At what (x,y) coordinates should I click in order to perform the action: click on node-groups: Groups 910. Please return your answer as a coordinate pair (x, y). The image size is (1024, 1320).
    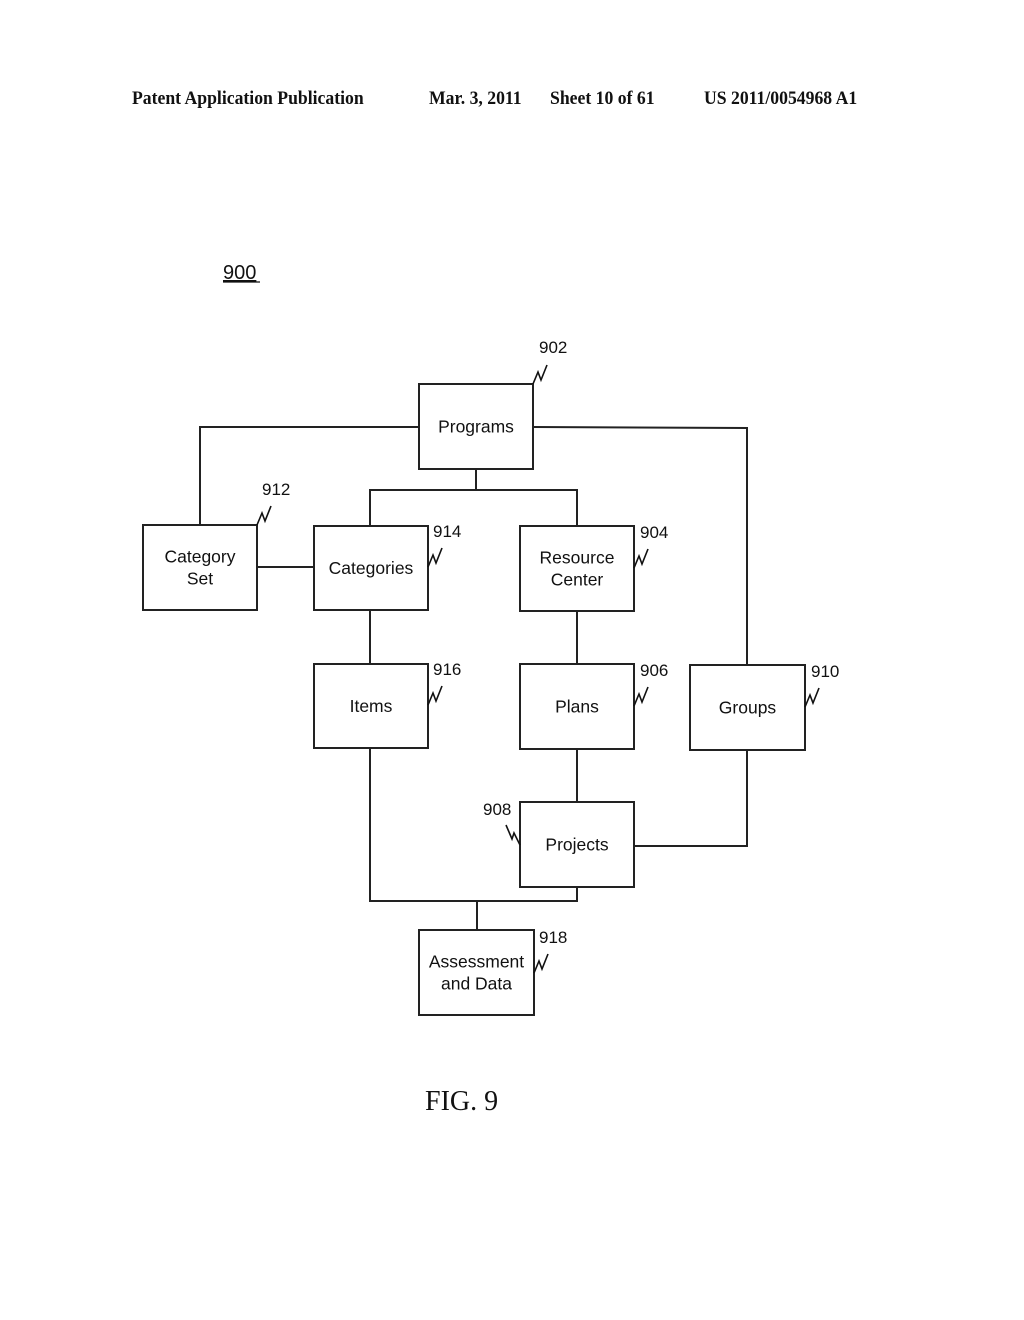
    Looking at the image, I should click on (764, 706).